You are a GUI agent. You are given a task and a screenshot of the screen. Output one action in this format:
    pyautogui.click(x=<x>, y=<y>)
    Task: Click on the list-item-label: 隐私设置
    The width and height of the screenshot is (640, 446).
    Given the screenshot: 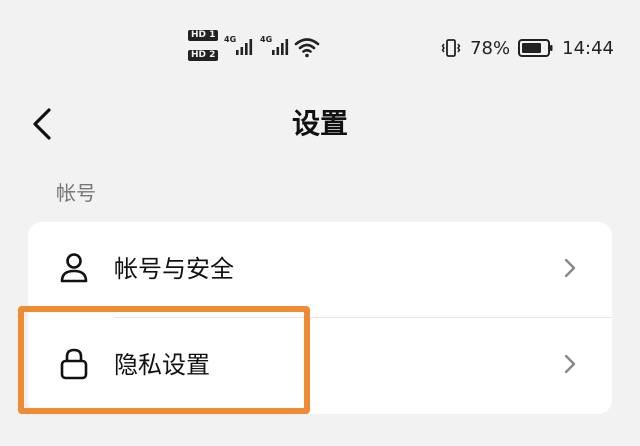 What is the action you would take?
    pyautogui.click(x=162, y=365)
    